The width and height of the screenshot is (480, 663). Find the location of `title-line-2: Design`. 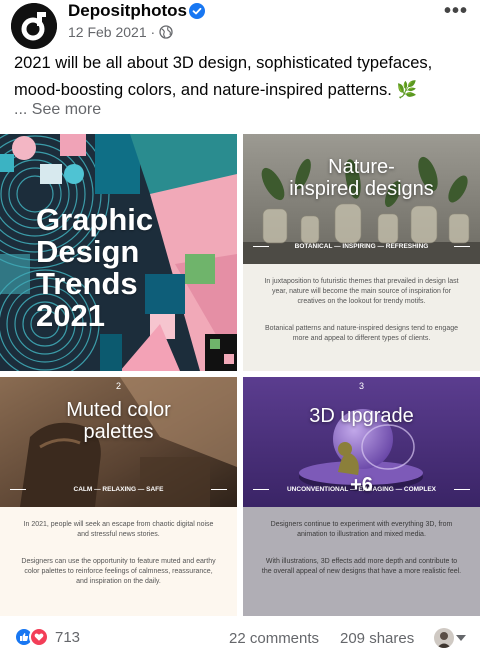

title-line-2: Design is located at coordinates (88, 251).